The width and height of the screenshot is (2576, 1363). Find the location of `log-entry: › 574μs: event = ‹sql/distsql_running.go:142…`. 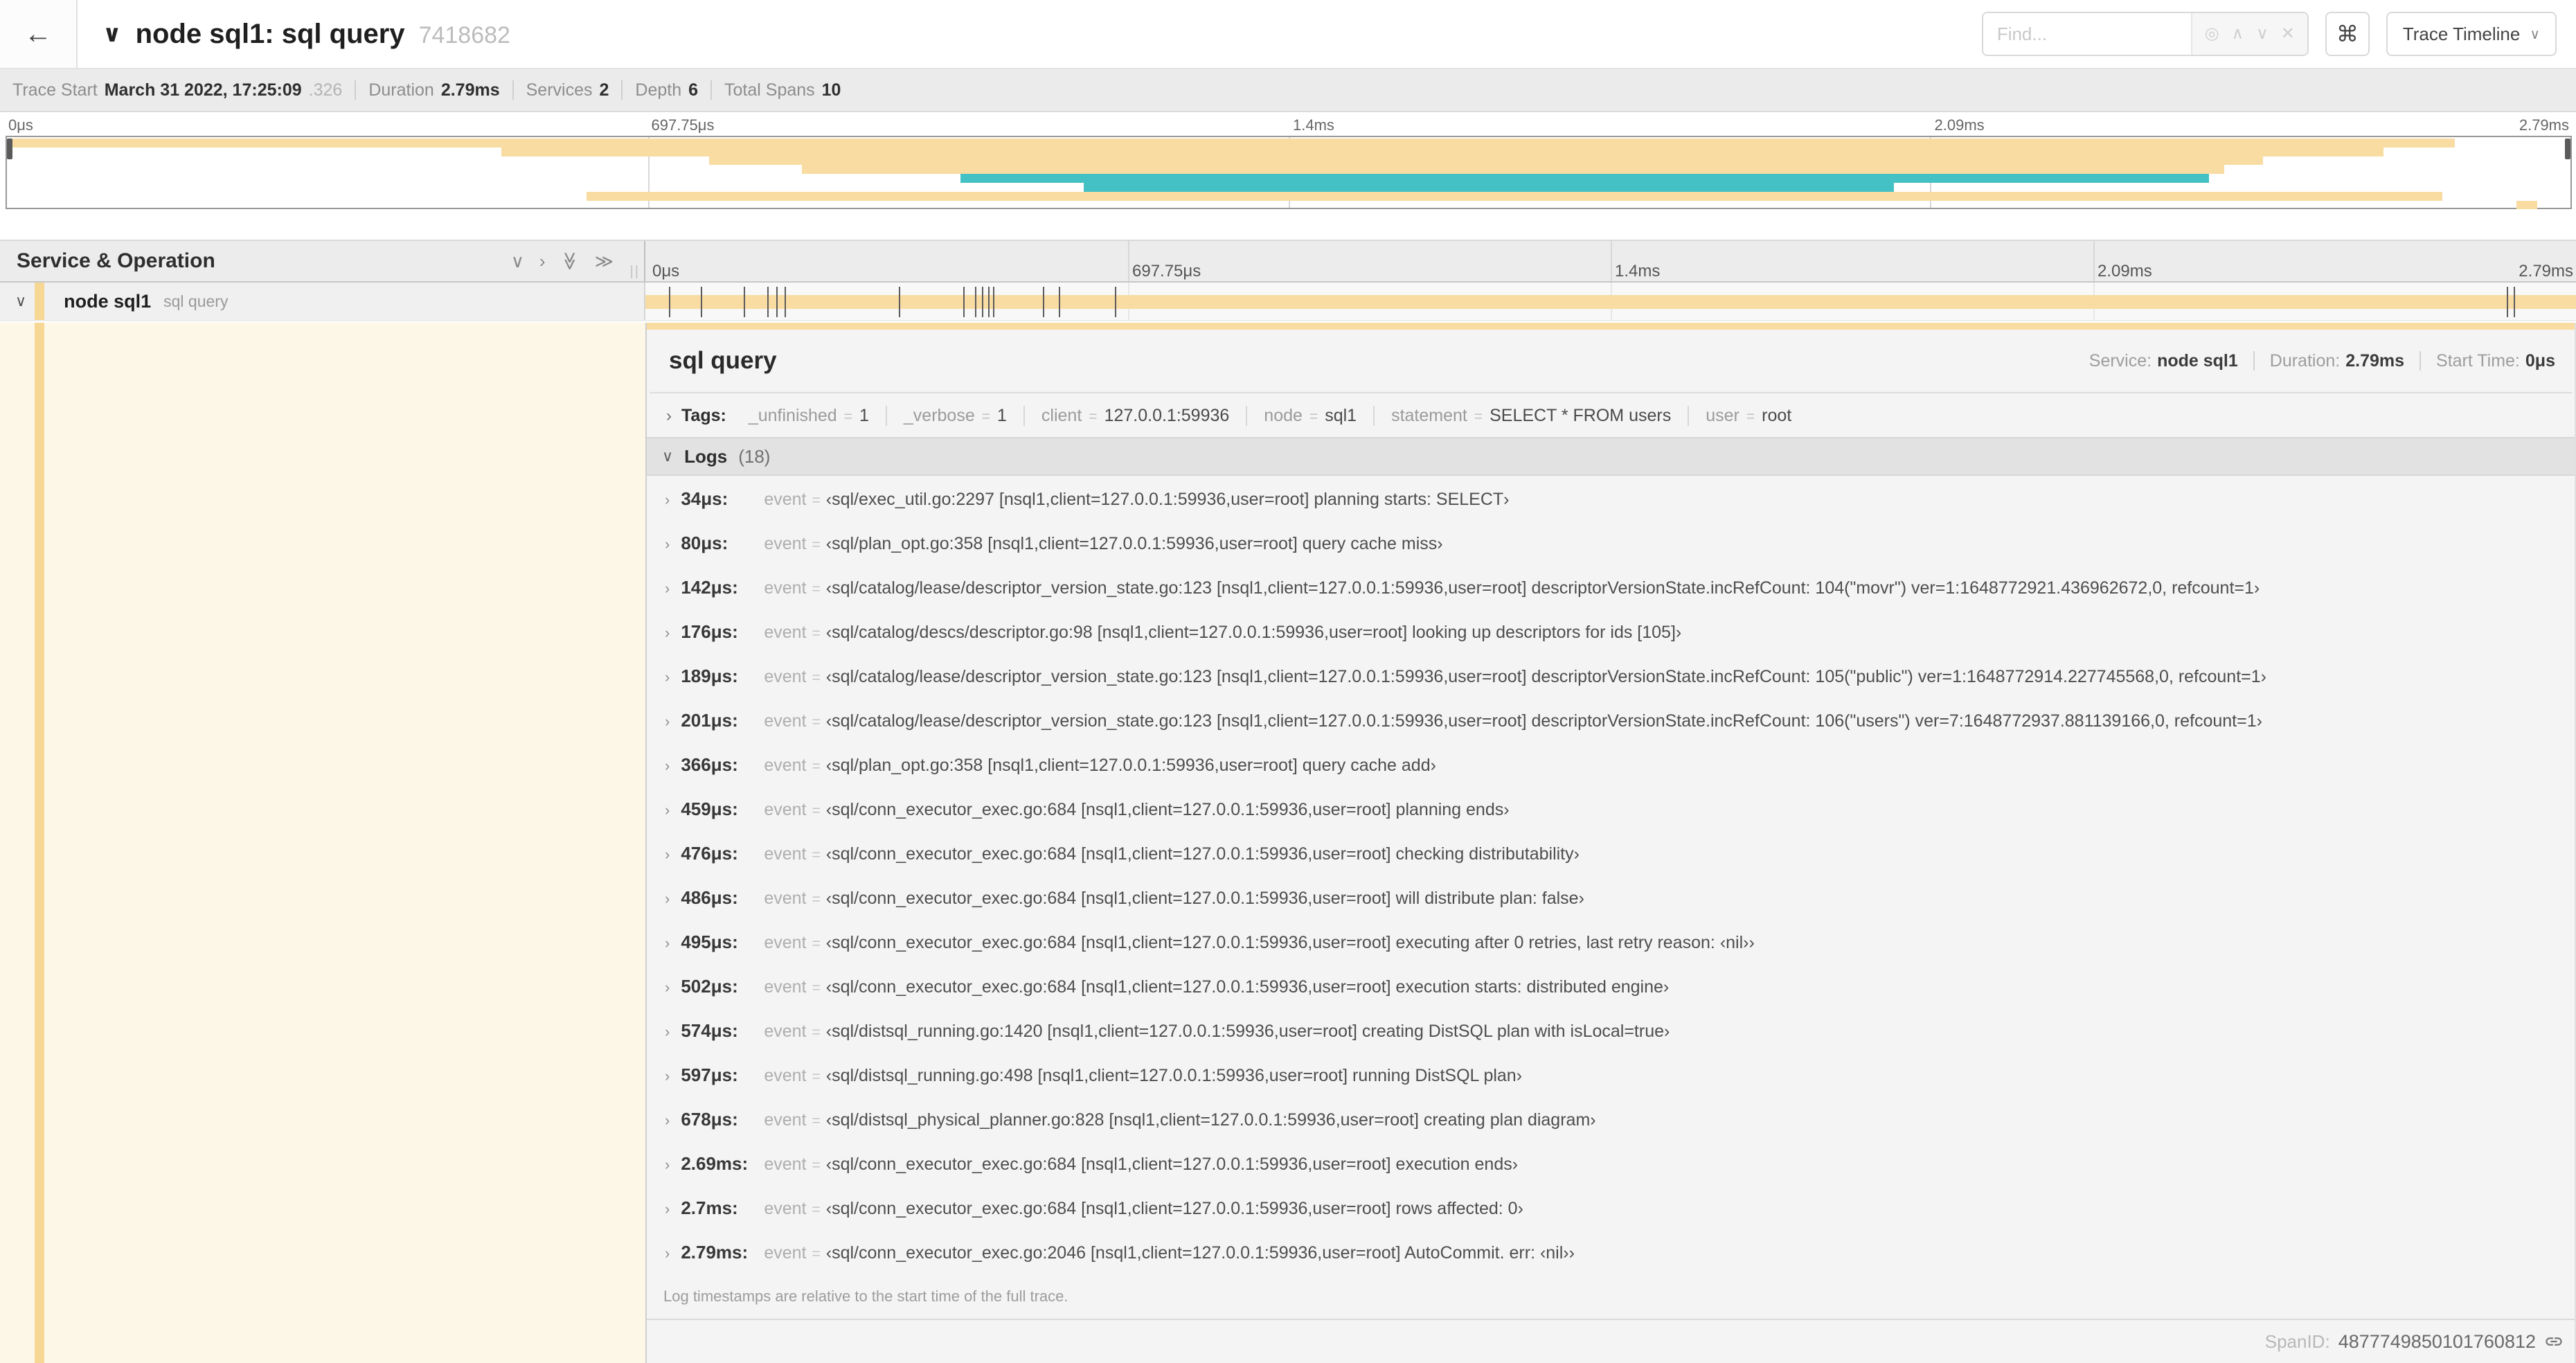

log-entry: › 574μs: event = ‹sql/distsql_running.go:142… is located at coordinates (1611, 1030).